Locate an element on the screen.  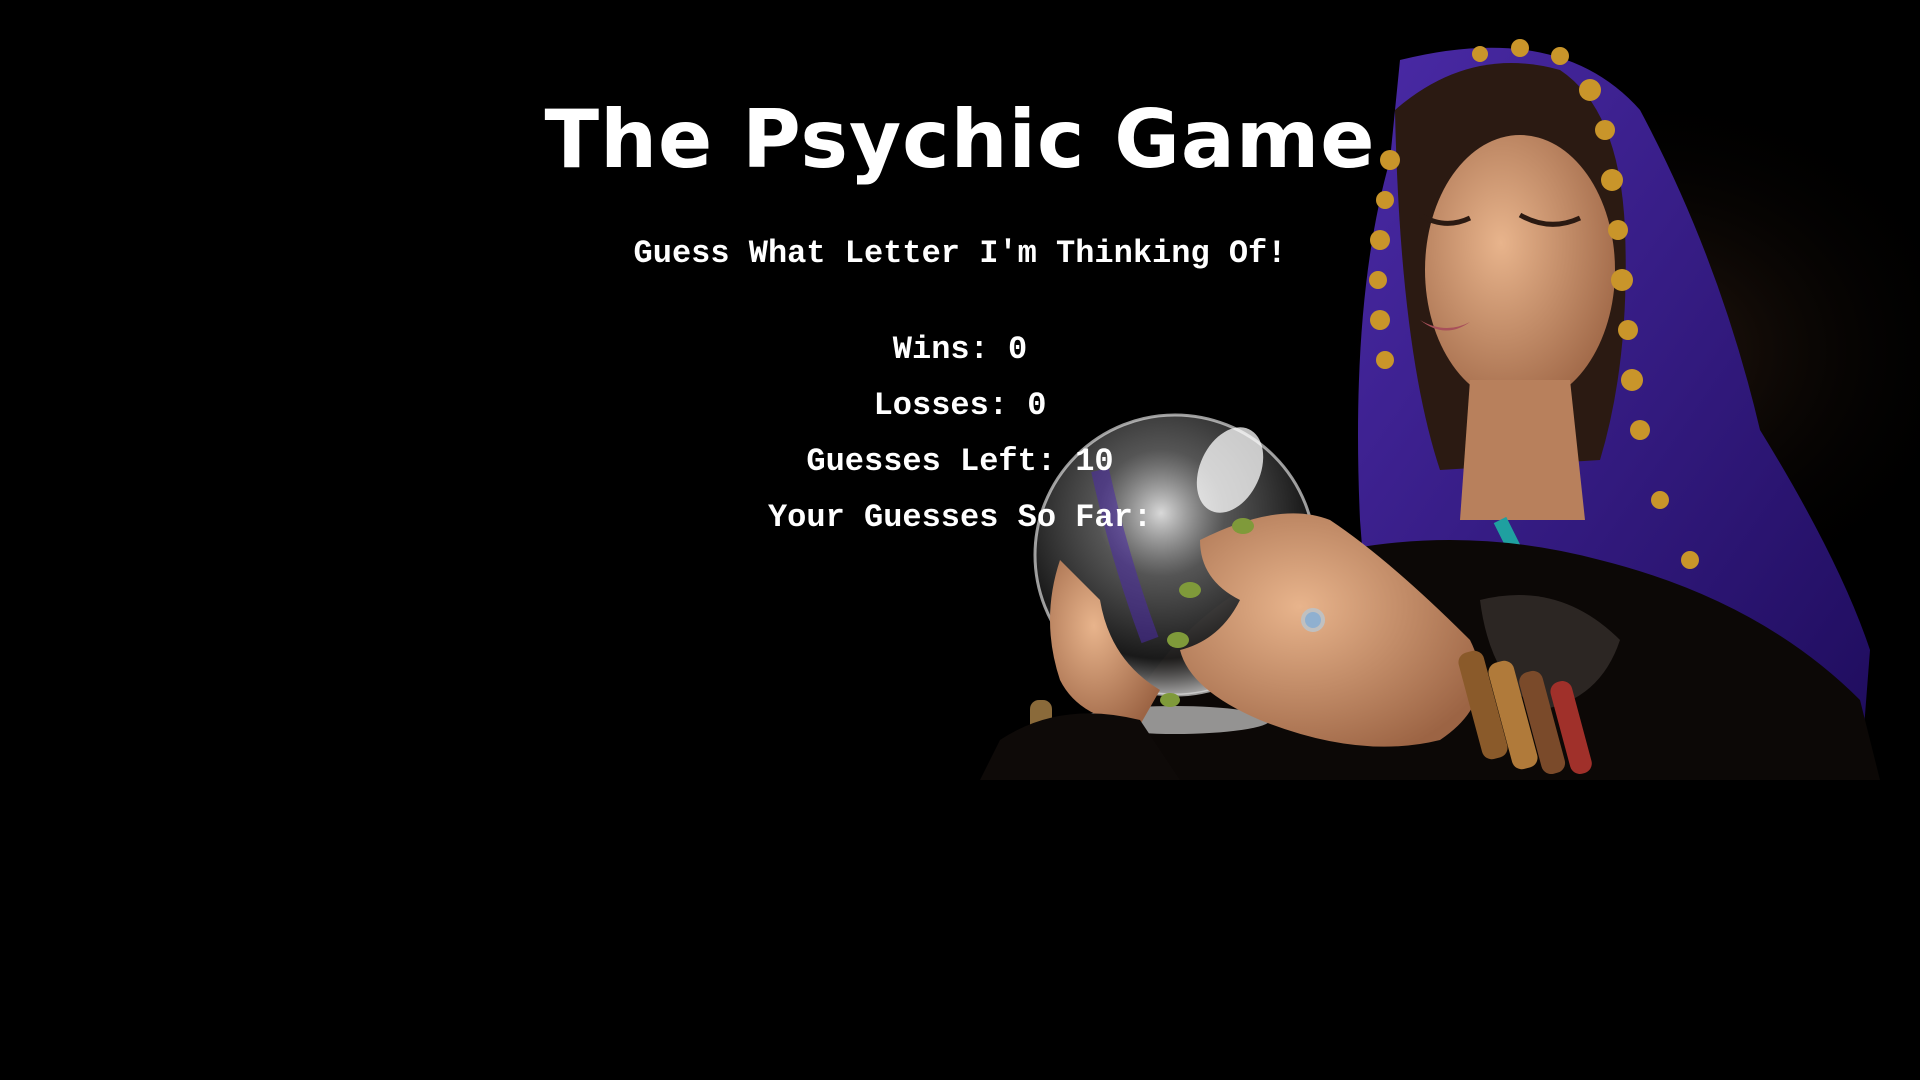
wins-stat: Wins: 0 is located at coordinates (960, 350).